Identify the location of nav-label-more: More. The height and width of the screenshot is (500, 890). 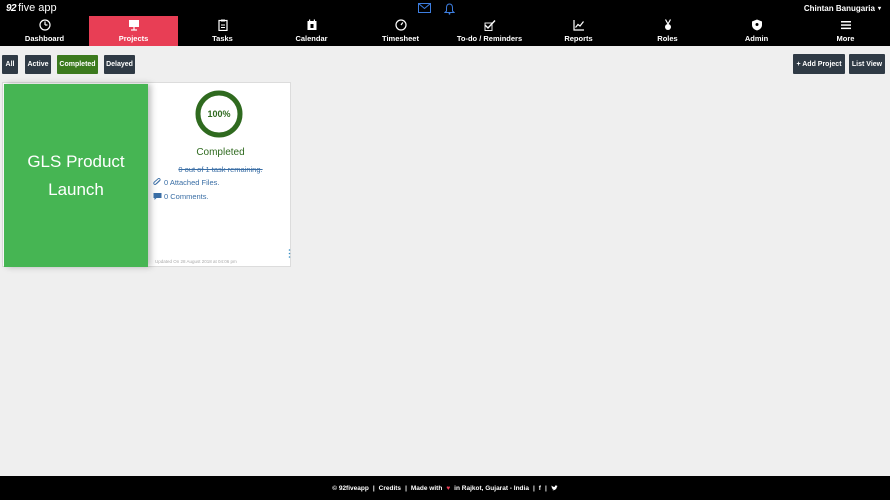
(845, 38).